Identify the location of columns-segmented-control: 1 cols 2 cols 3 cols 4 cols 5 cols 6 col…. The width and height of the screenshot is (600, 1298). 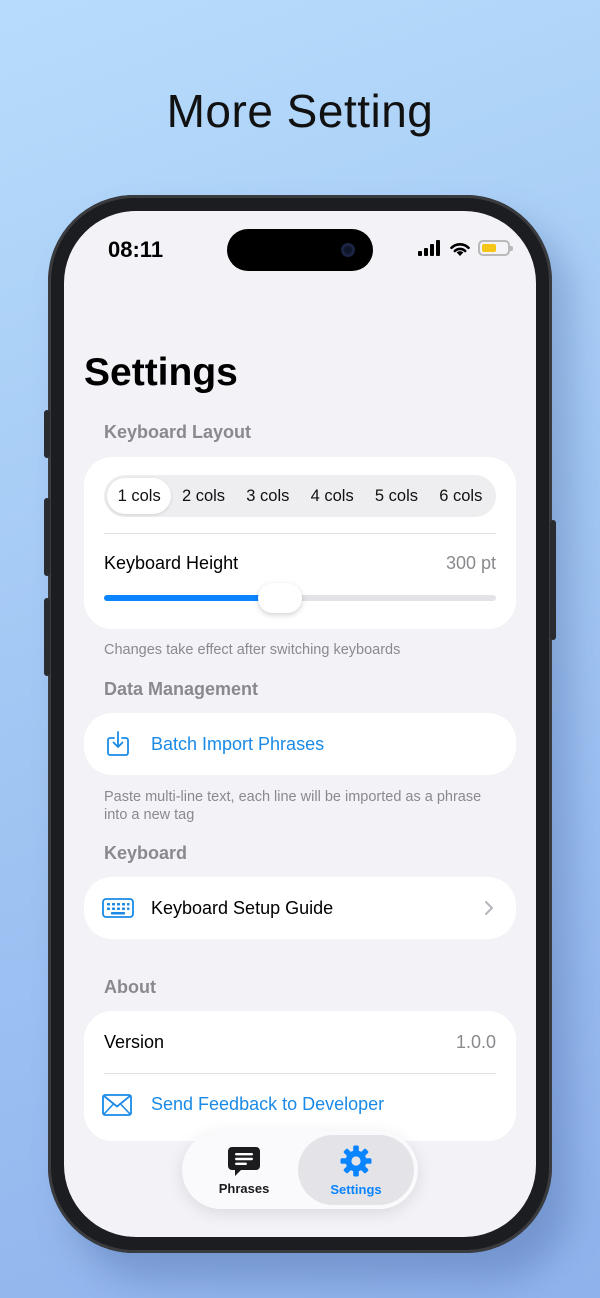
(300, 496).